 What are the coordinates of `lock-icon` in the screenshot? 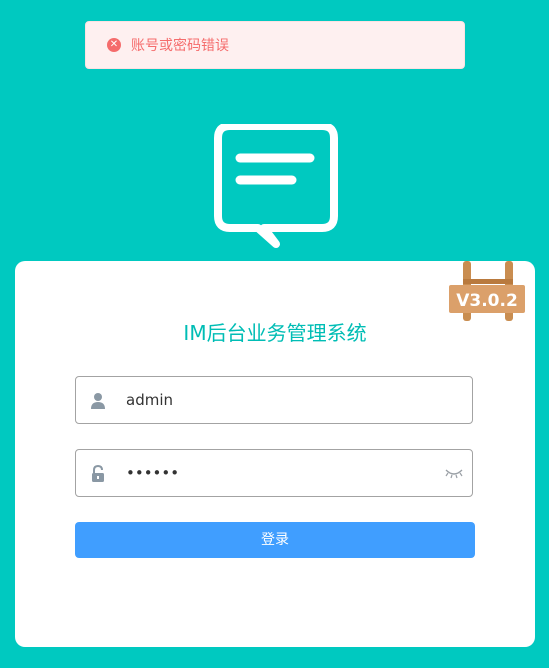 It's located at (98, 473).